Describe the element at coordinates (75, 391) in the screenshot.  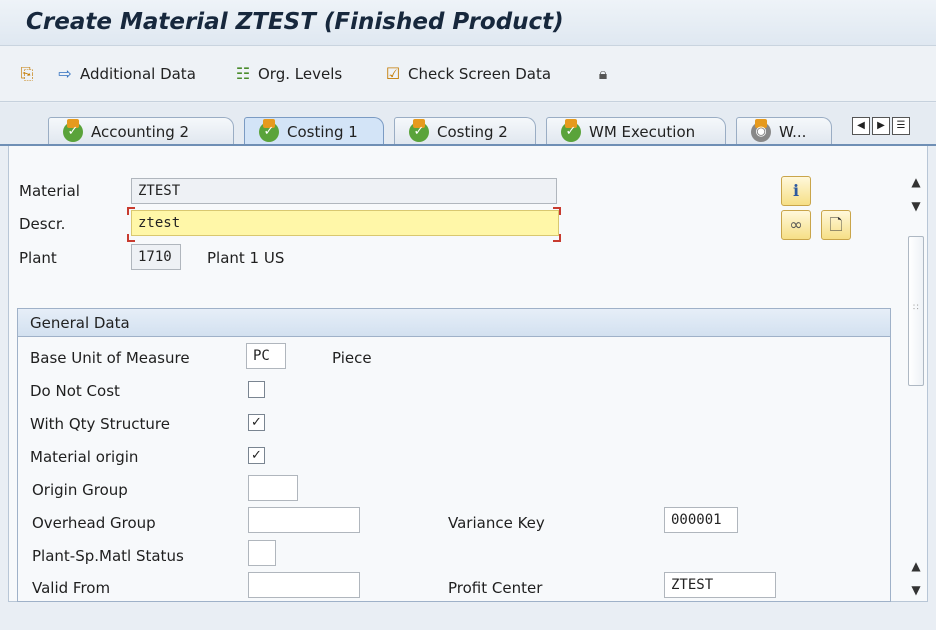
I see `do-not-cost-label: Do Not Cost` at that location.